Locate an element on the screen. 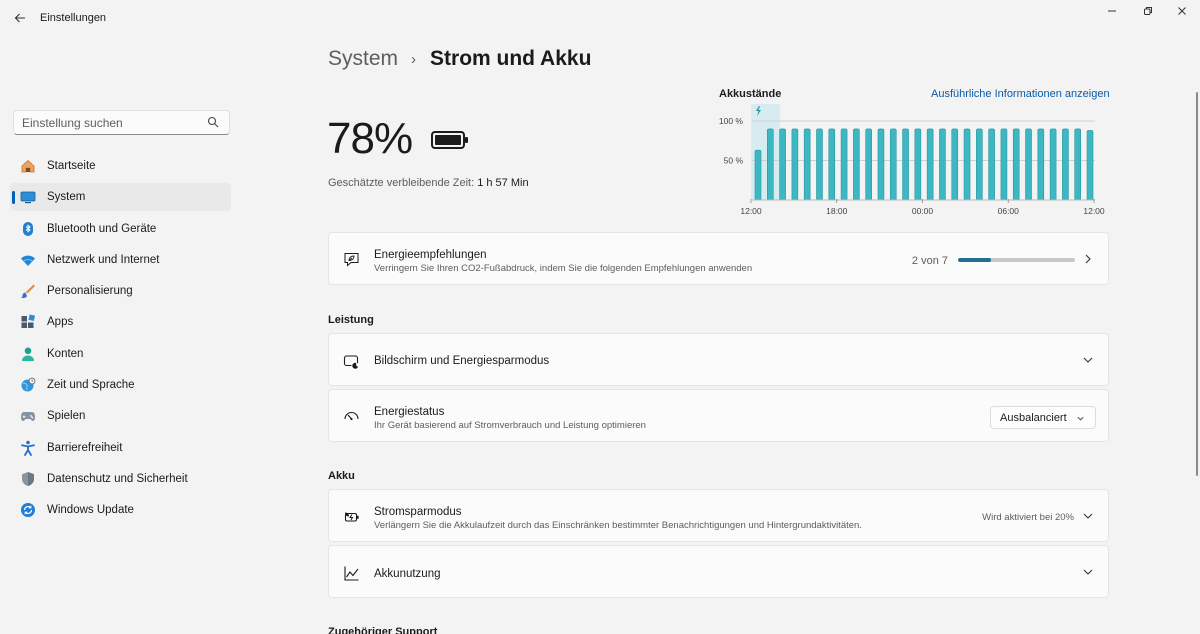 The width and height of the screenshot is (1200, 634). y-tick-label: 100 % is located at coordinates (731, 121).